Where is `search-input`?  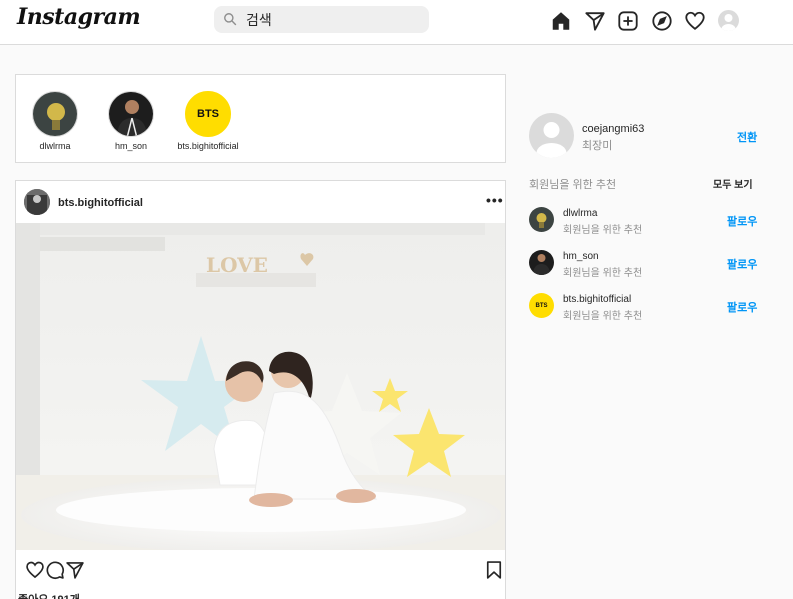 search-input is located at coordinates (333, 19).